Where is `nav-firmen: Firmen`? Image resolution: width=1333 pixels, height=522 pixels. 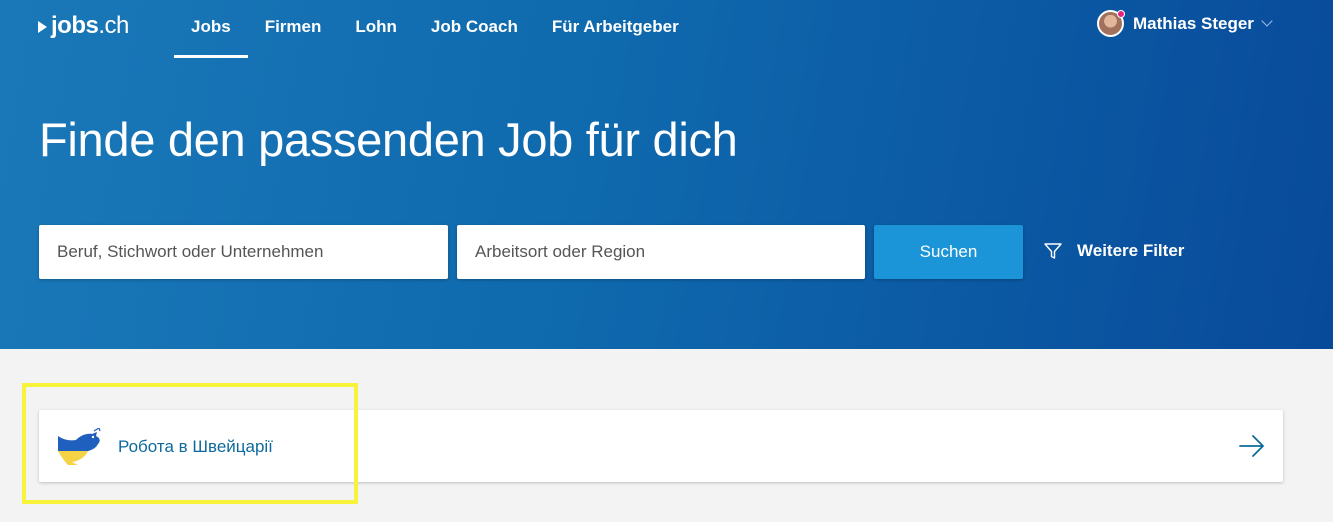
nav-firmen: Firmen is located at coordinates (293, 29).